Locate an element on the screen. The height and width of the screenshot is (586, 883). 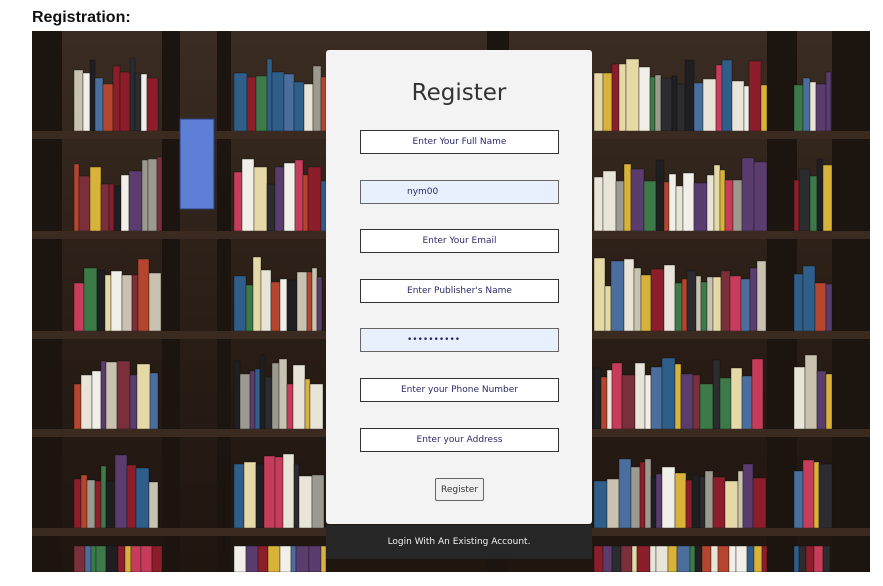
register-button: Register is located at coordinates (459, 489).